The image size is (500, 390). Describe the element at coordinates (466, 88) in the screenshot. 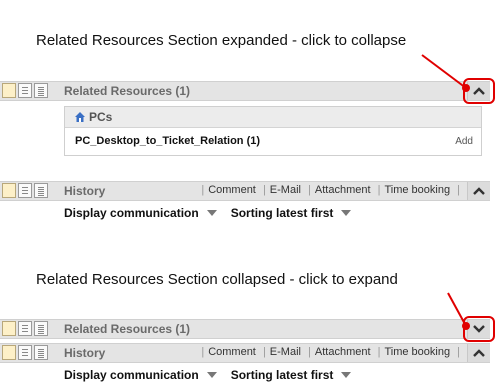

I see `callout-dot-collapse` at that location.